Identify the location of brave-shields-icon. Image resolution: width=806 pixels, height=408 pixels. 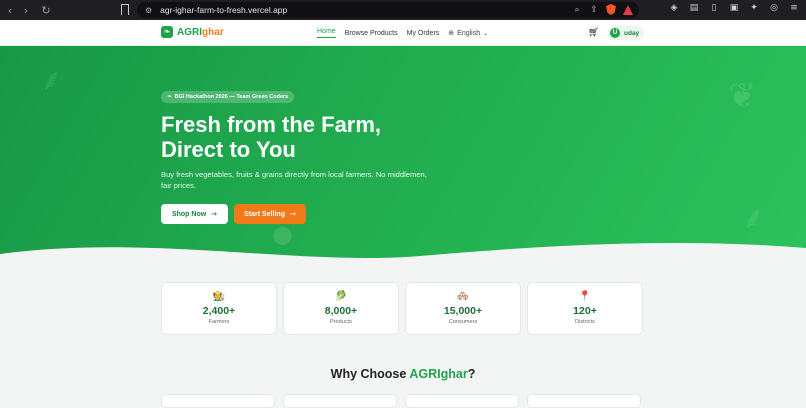
(611, 9).